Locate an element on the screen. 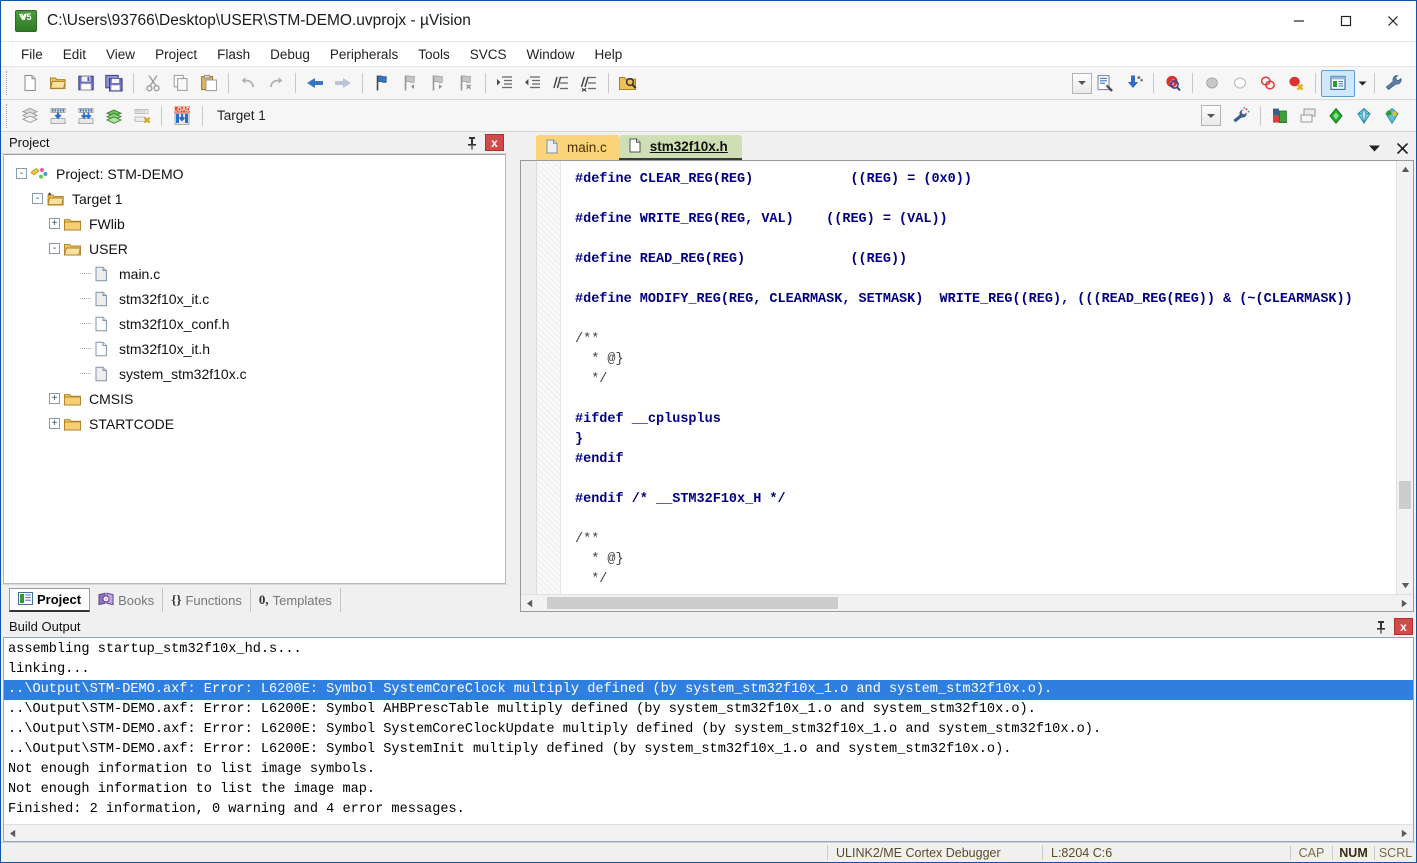  rebuild-icon is located at coordinates (86, 115).